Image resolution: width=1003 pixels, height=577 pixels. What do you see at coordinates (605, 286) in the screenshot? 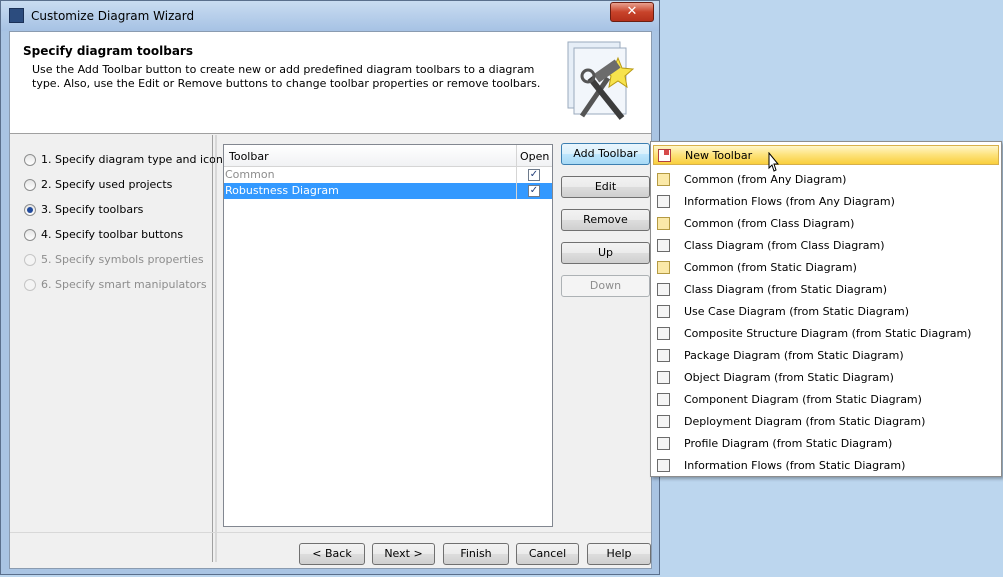
I see `down-button: Down` at bounding box center [605, 286].